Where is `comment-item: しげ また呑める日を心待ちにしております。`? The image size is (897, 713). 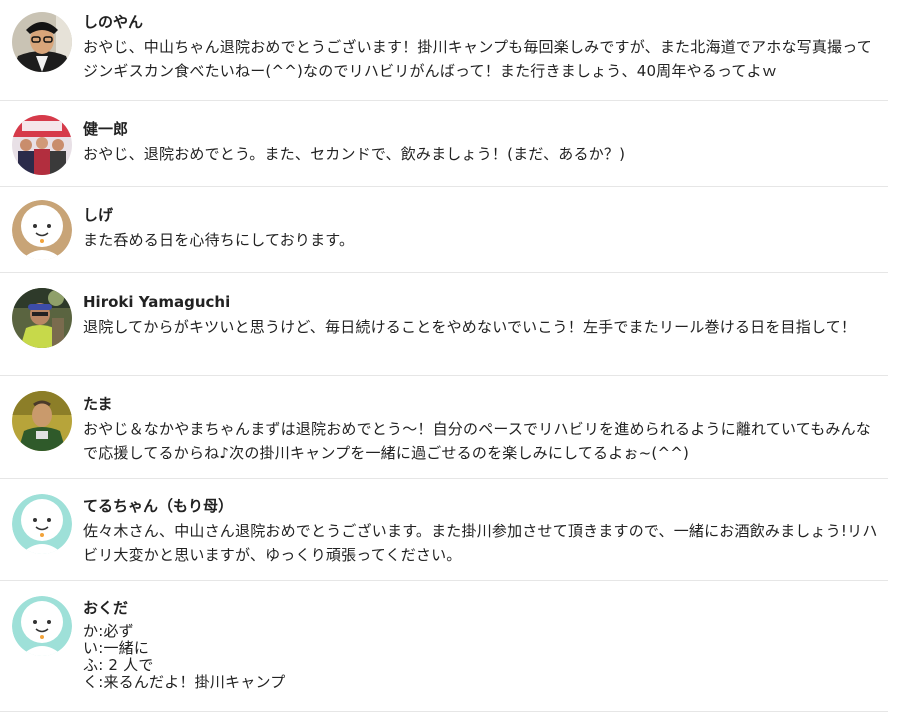
comment-item: しげ また呑める日を心待ちにしております。 is located at coordinates (444, 230).